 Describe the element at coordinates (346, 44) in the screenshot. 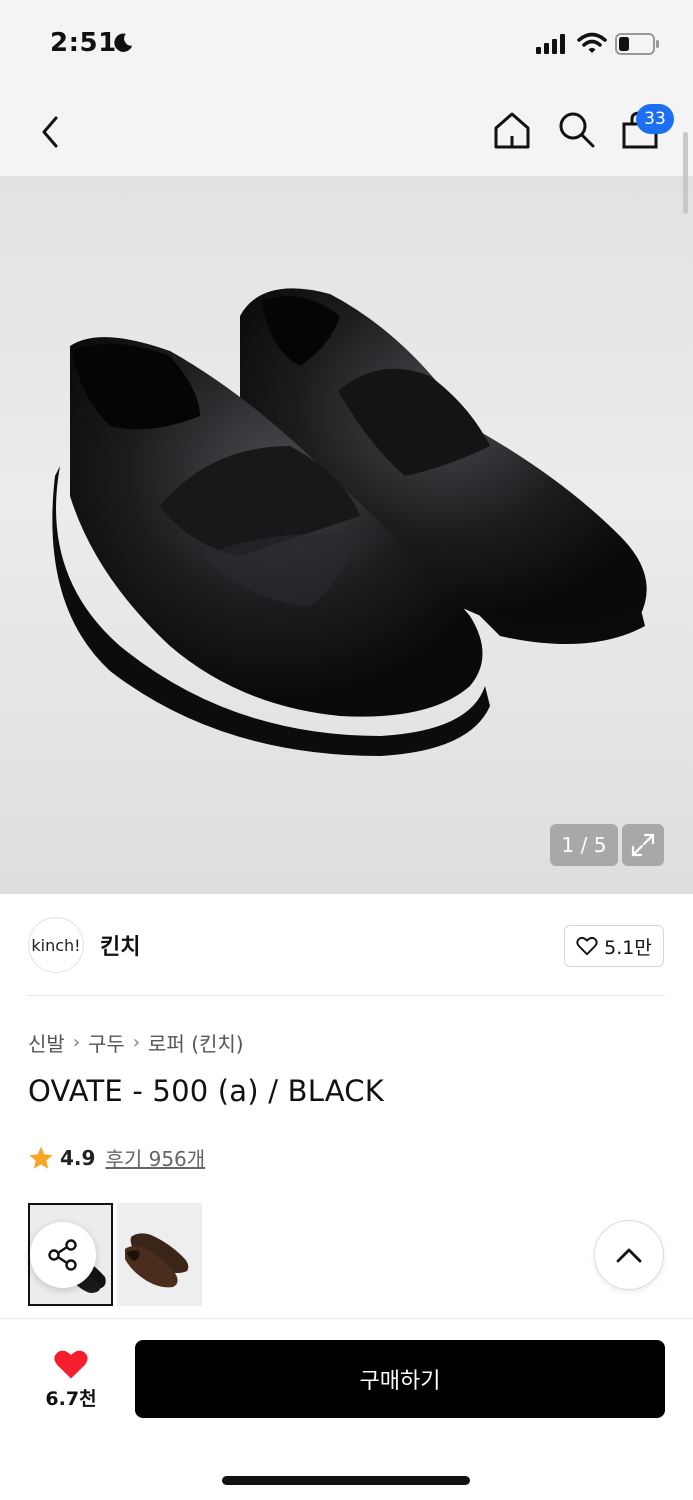

I see `status-bar: 2:51` at that location.